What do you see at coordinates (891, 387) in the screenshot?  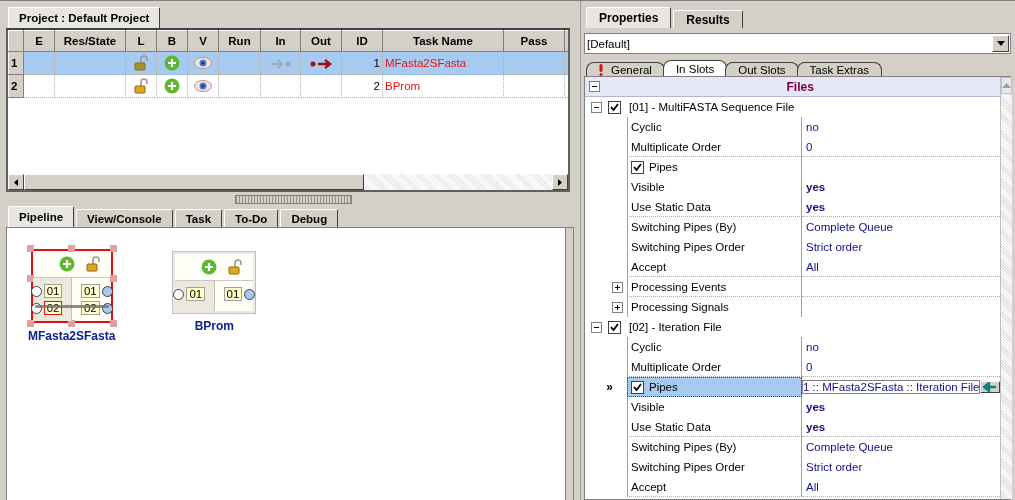 I see `value-field: 1 :: MFasta2SFasta :: Iteration File` at bounding box center [891, 387].